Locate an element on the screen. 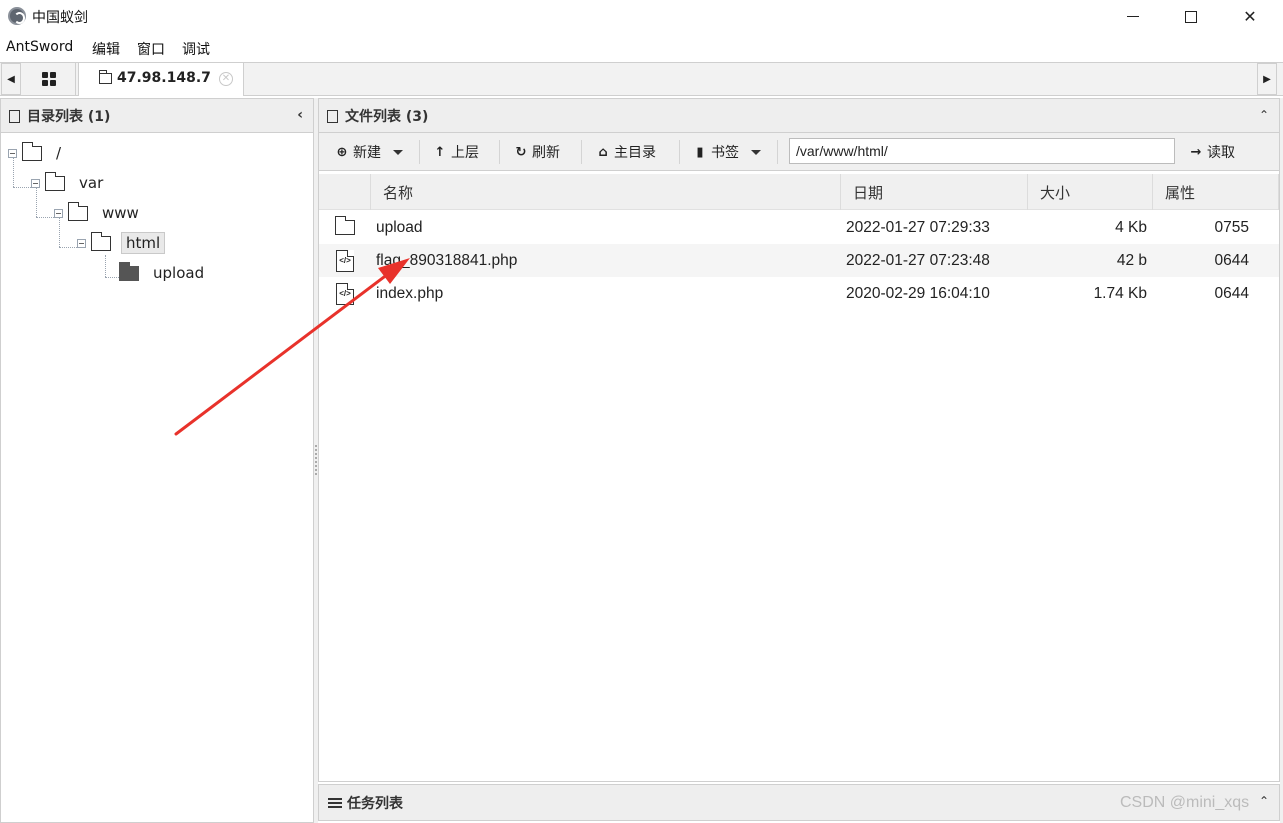 The height and width of the screenshot is (823, 1283). file-name: upload is located at coordinates (399, 227).